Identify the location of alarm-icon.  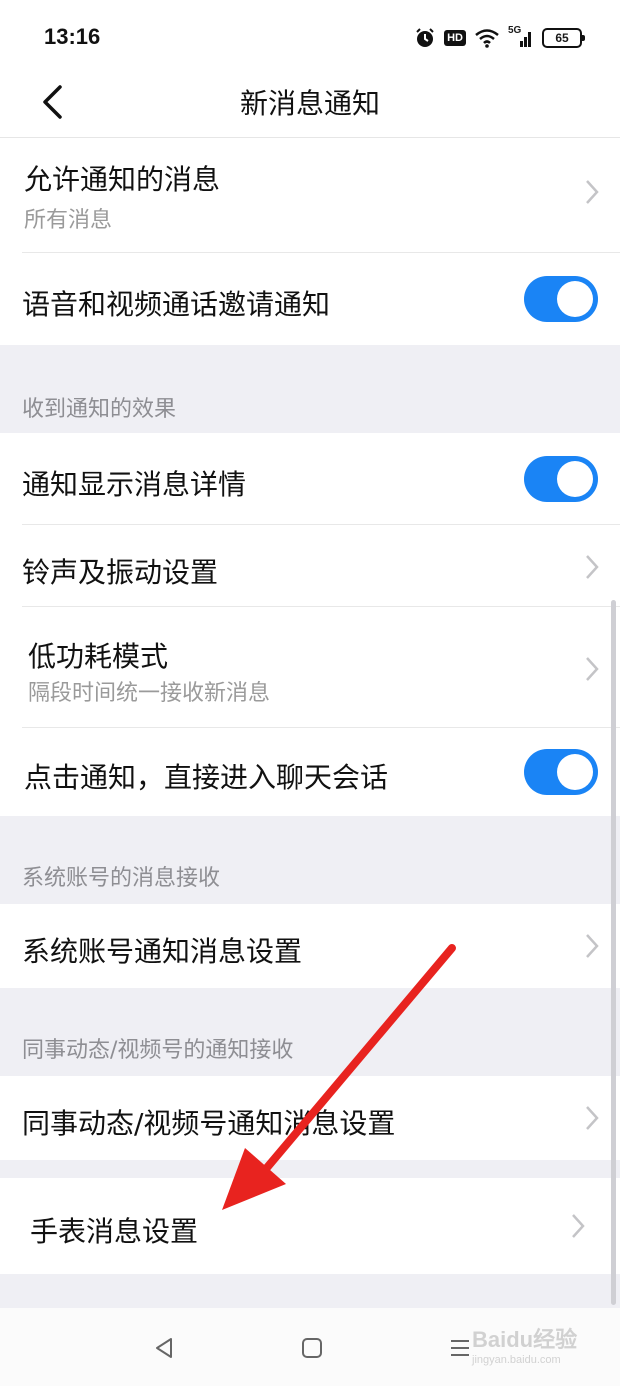
(425, 37).